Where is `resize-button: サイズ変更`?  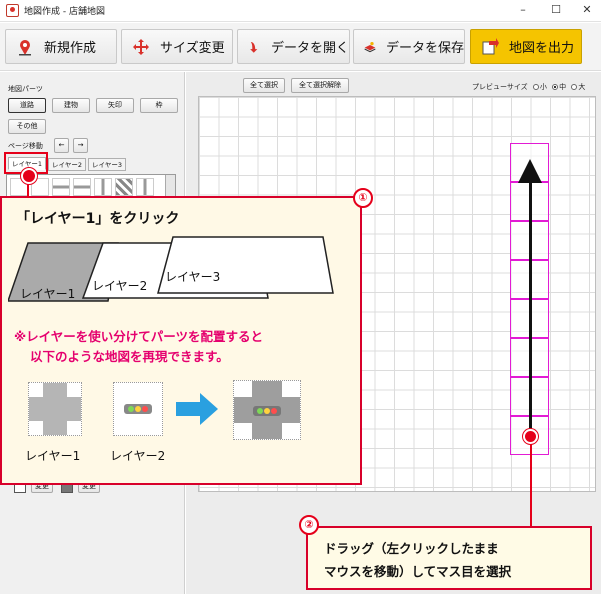
resize-button: サイズ変更 is located at coordinates (177, 46).